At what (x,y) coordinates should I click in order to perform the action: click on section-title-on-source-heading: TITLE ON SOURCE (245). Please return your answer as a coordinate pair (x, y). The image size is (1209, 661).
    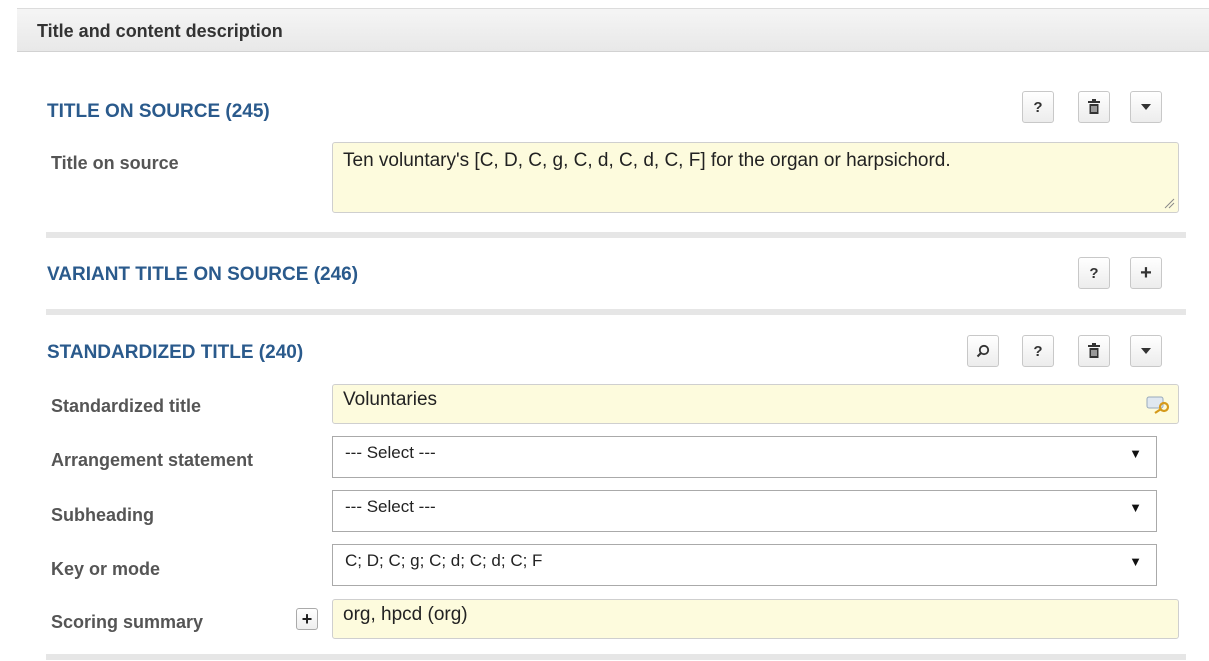
    Looking at the image, I should click on (158, 111).